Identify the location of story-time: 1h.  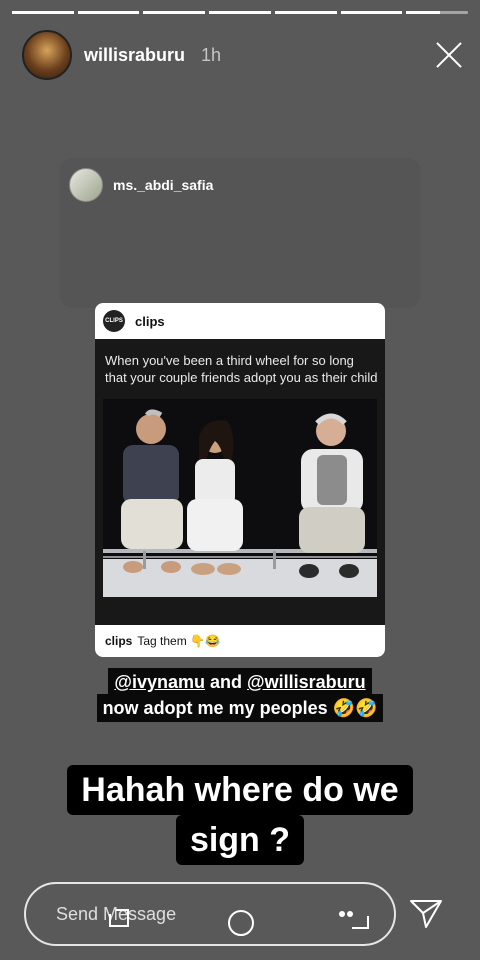
(211, 54).